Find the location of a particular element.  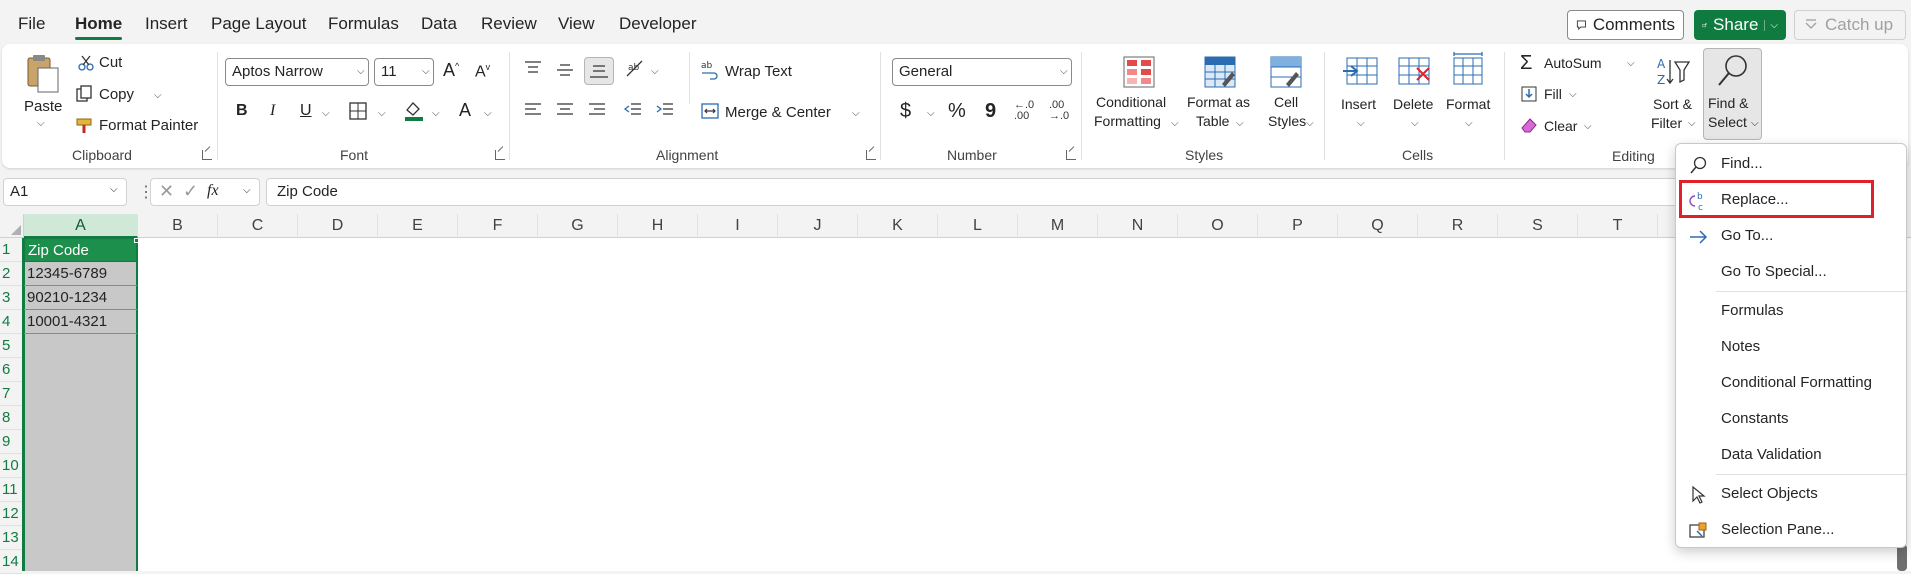

alignment-launcher-icon is located at coordinates (871, 155).